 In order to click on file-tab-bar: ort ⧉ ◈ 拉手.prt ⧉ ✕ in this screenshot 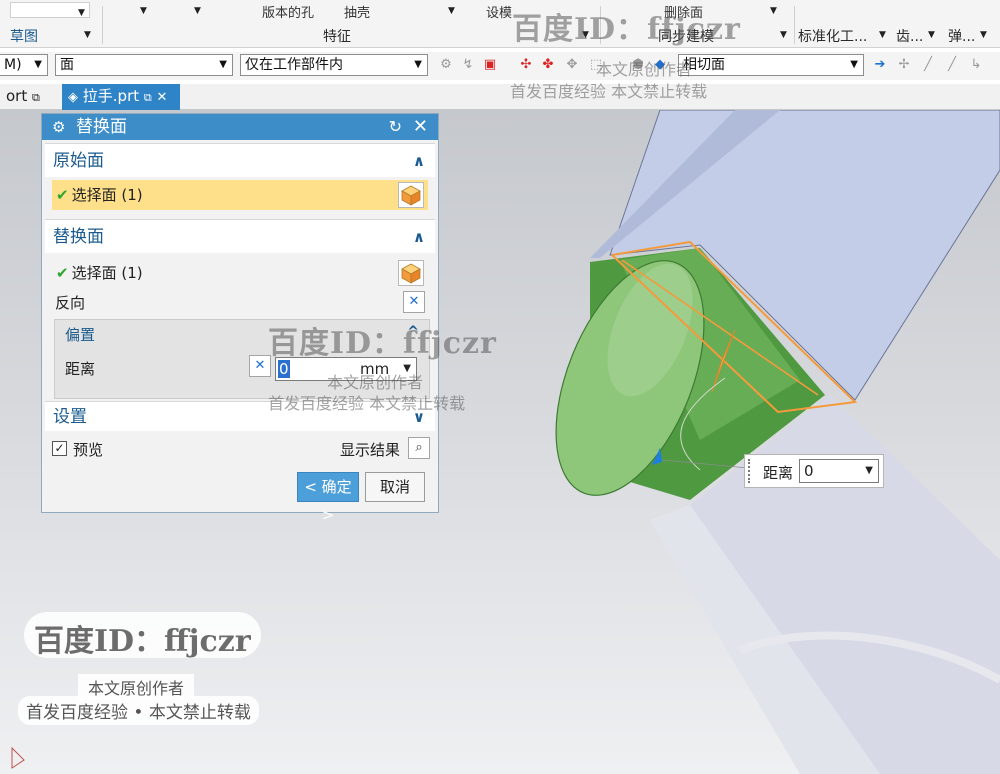, I will do `click(500, 97)`.